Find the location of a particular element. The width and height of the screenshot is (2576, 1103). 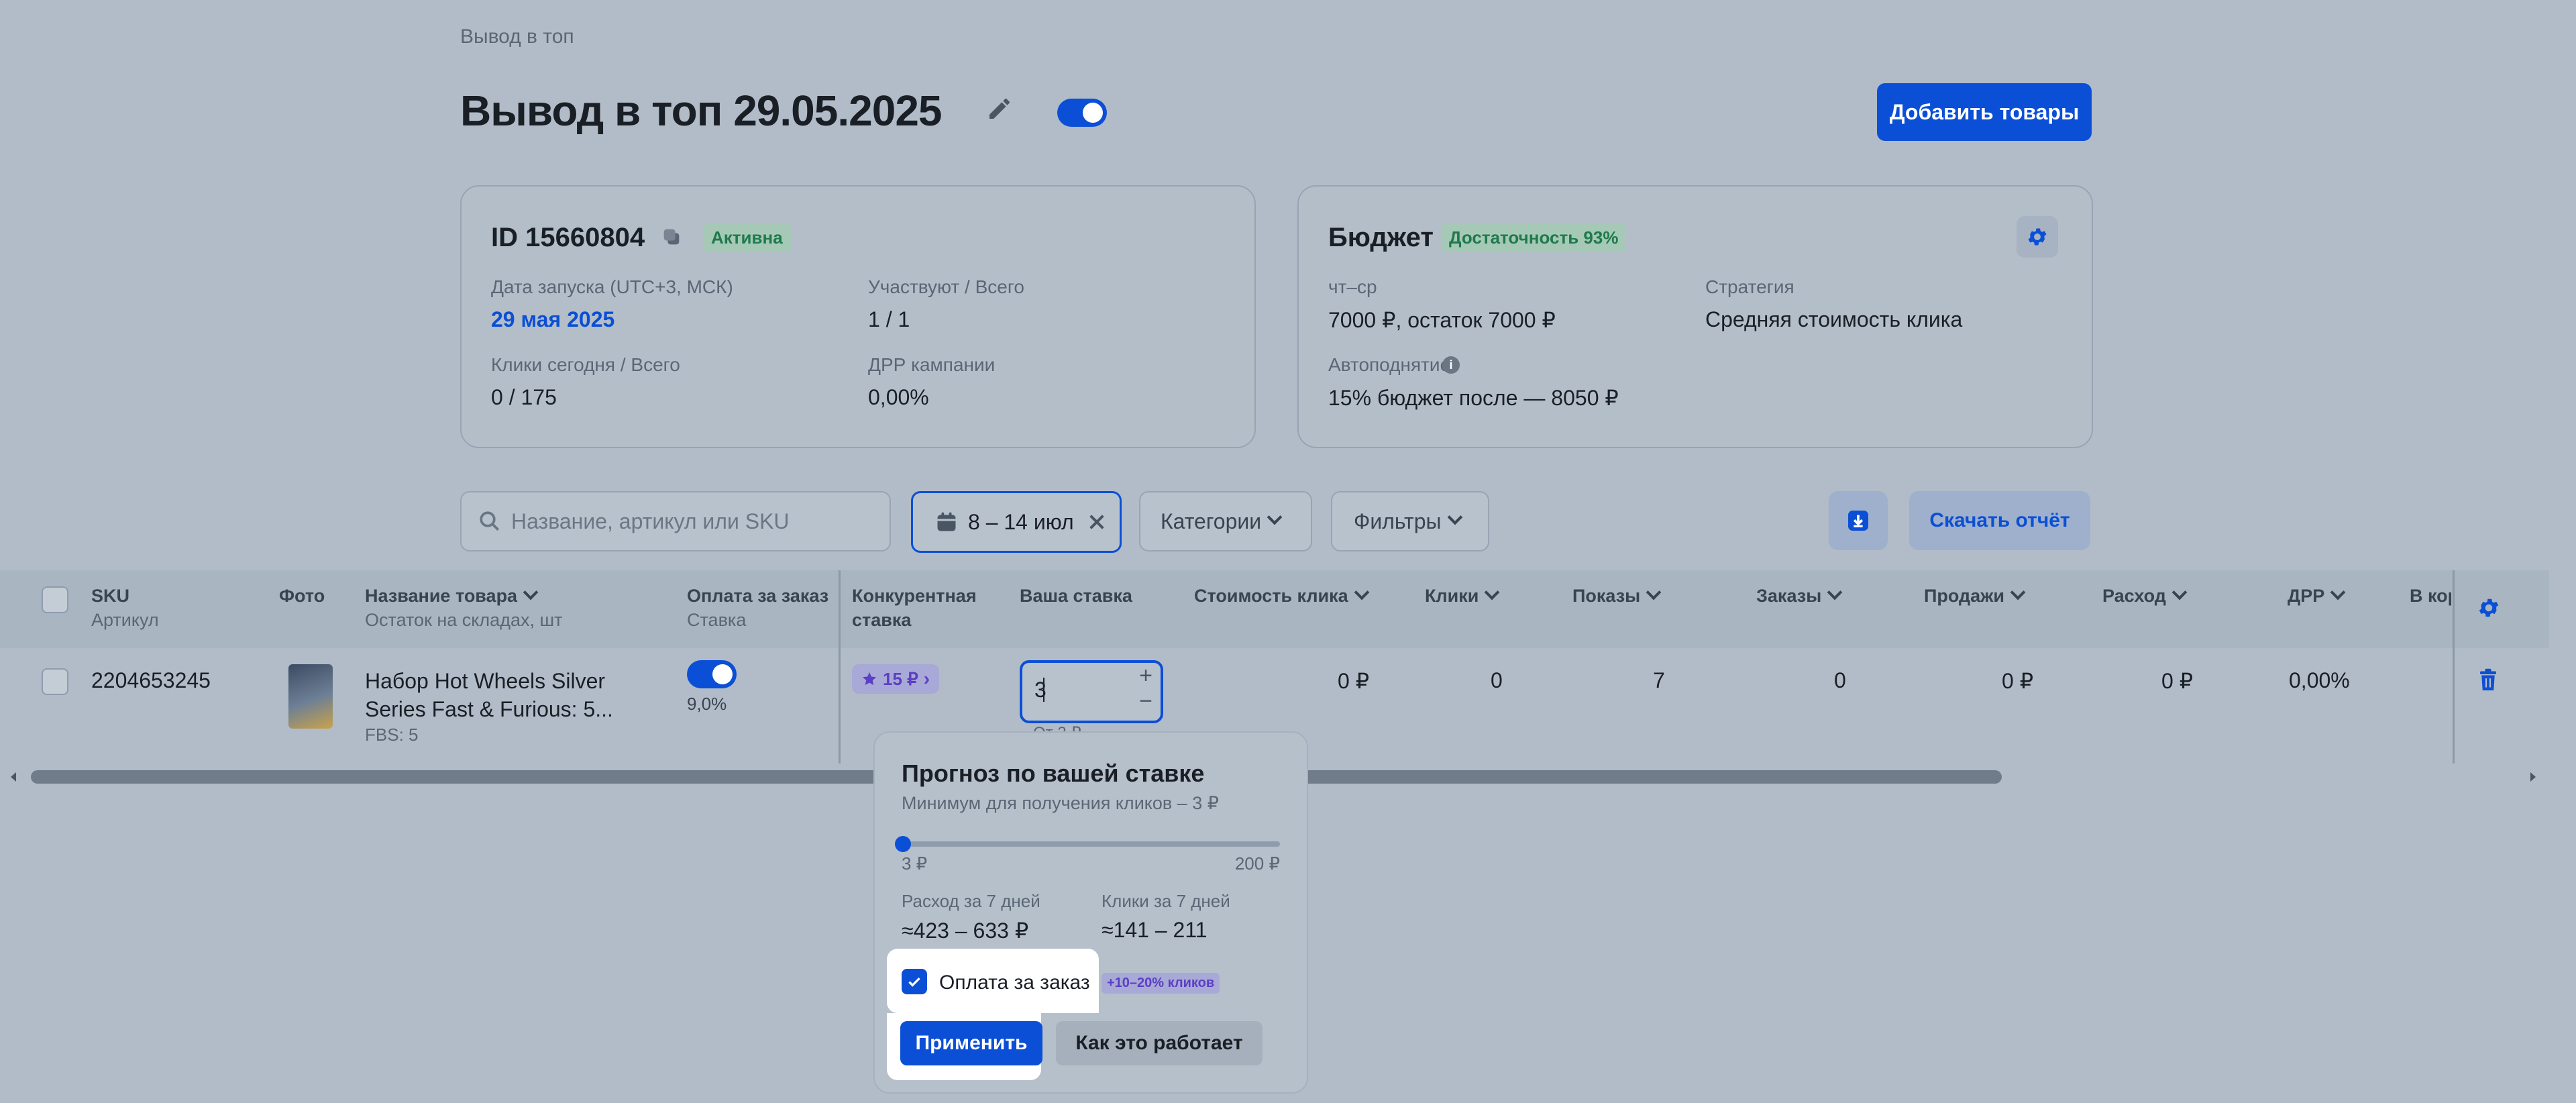

chevron-right-icon: › is located at coordinates (926, 679).